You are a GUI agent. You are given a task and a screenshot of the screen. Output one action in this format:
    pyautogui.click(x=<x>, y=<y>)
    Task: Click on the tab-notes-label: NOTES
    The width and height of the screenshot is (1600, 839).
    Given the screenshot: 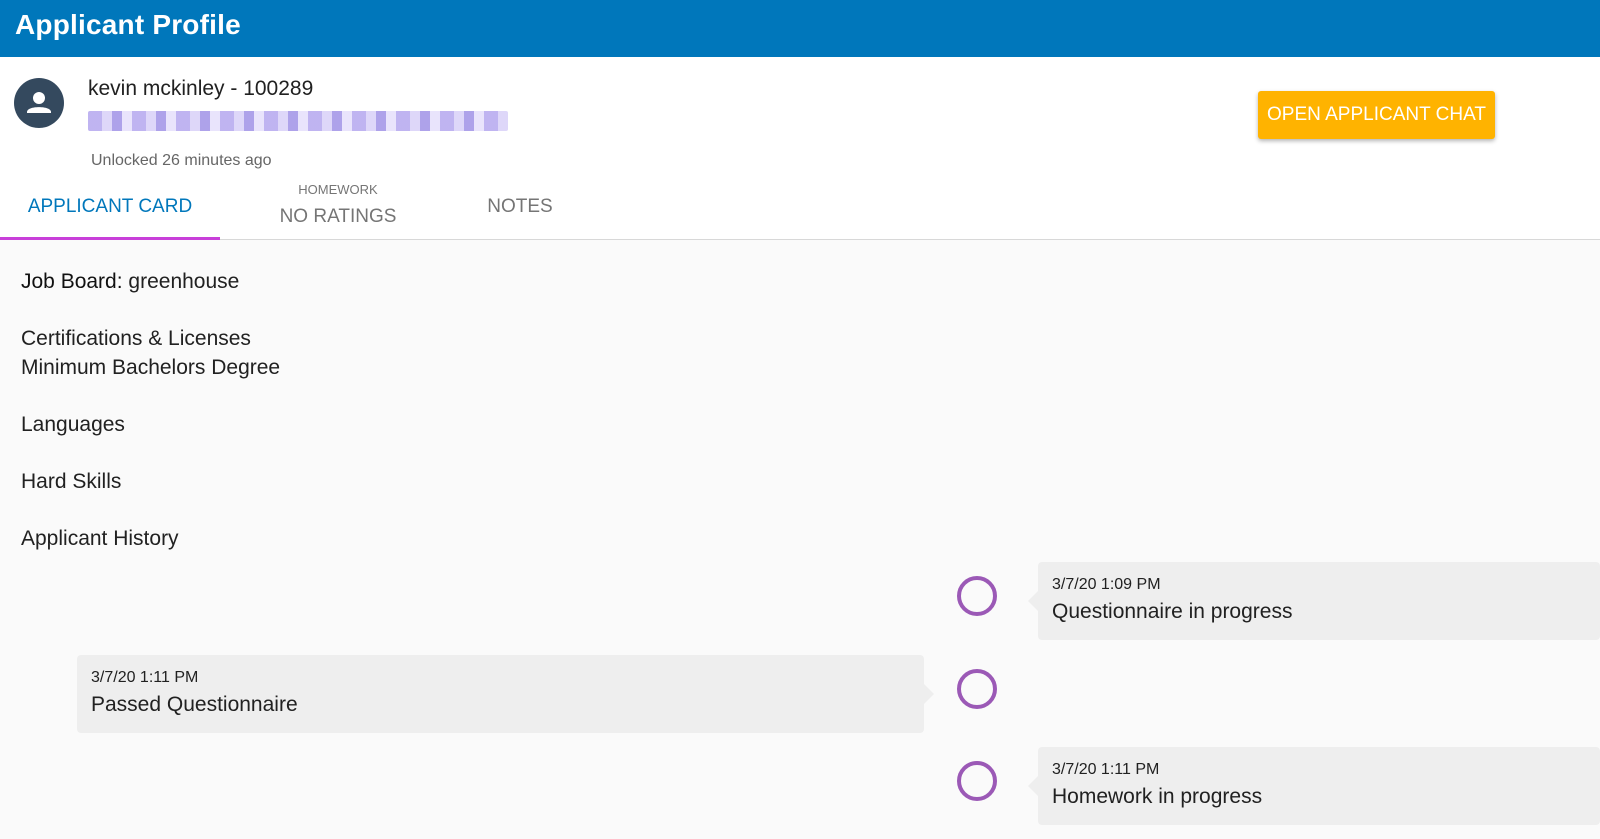 What is the action you would take?
    pyautogui.click(x=520, y=206)
    